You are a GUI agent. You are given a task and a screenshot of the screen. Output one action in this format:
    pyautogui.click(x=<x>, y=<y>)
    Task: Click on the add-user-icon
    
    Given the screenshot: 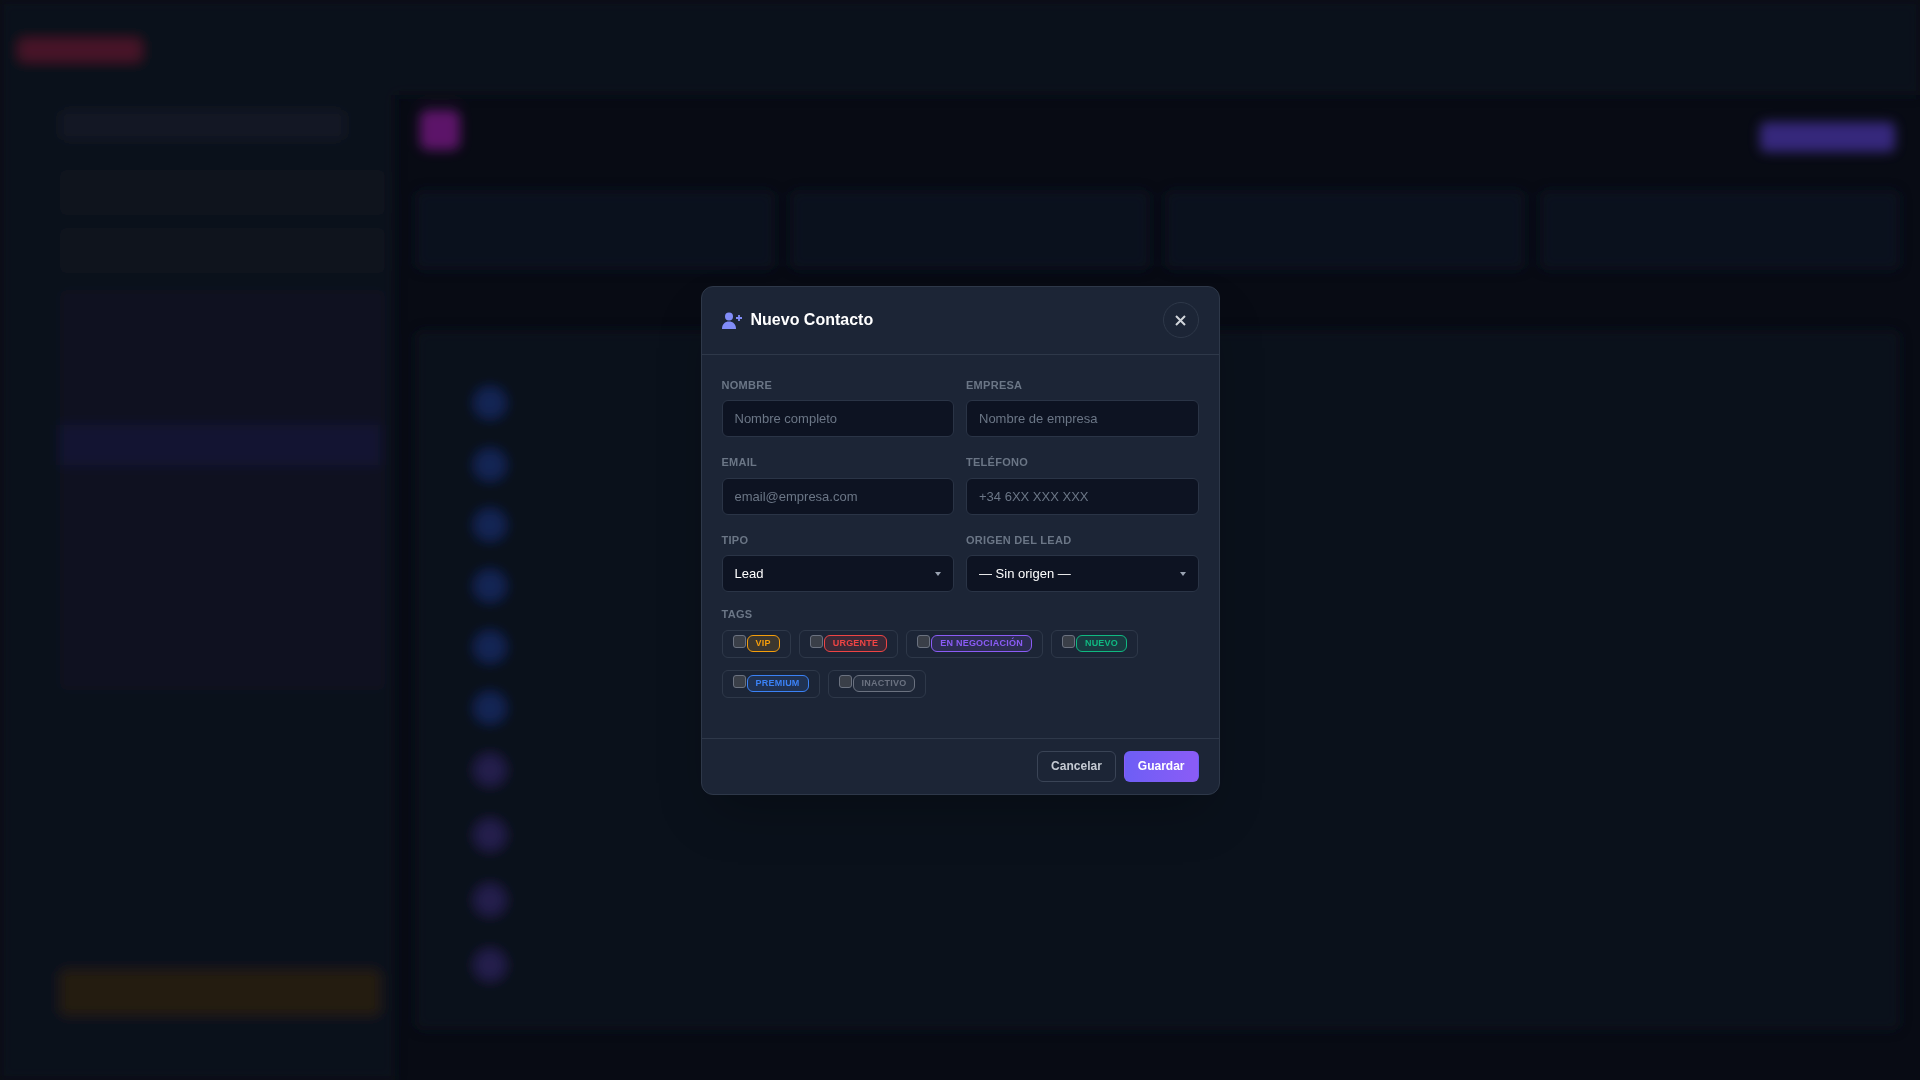 What is the action you would take?
    pyautogui.click(x=732, y=320)
    